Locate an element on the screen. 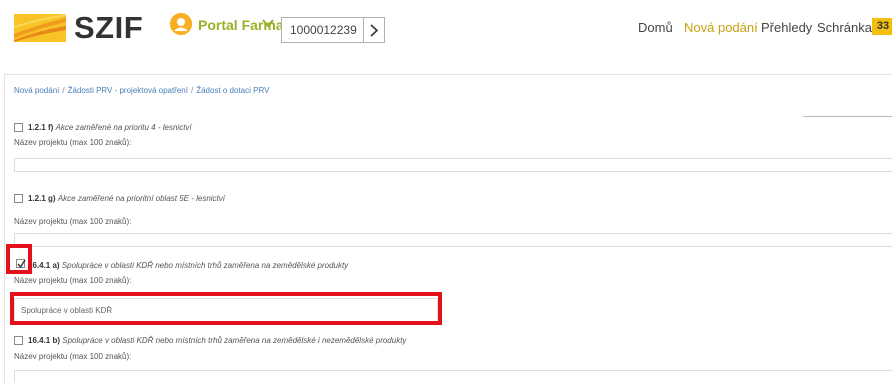 The image size is (892, 383). option-description: Akce zaměřené na prioritu 4 - lesnictví is located at coordinates (123, 127).